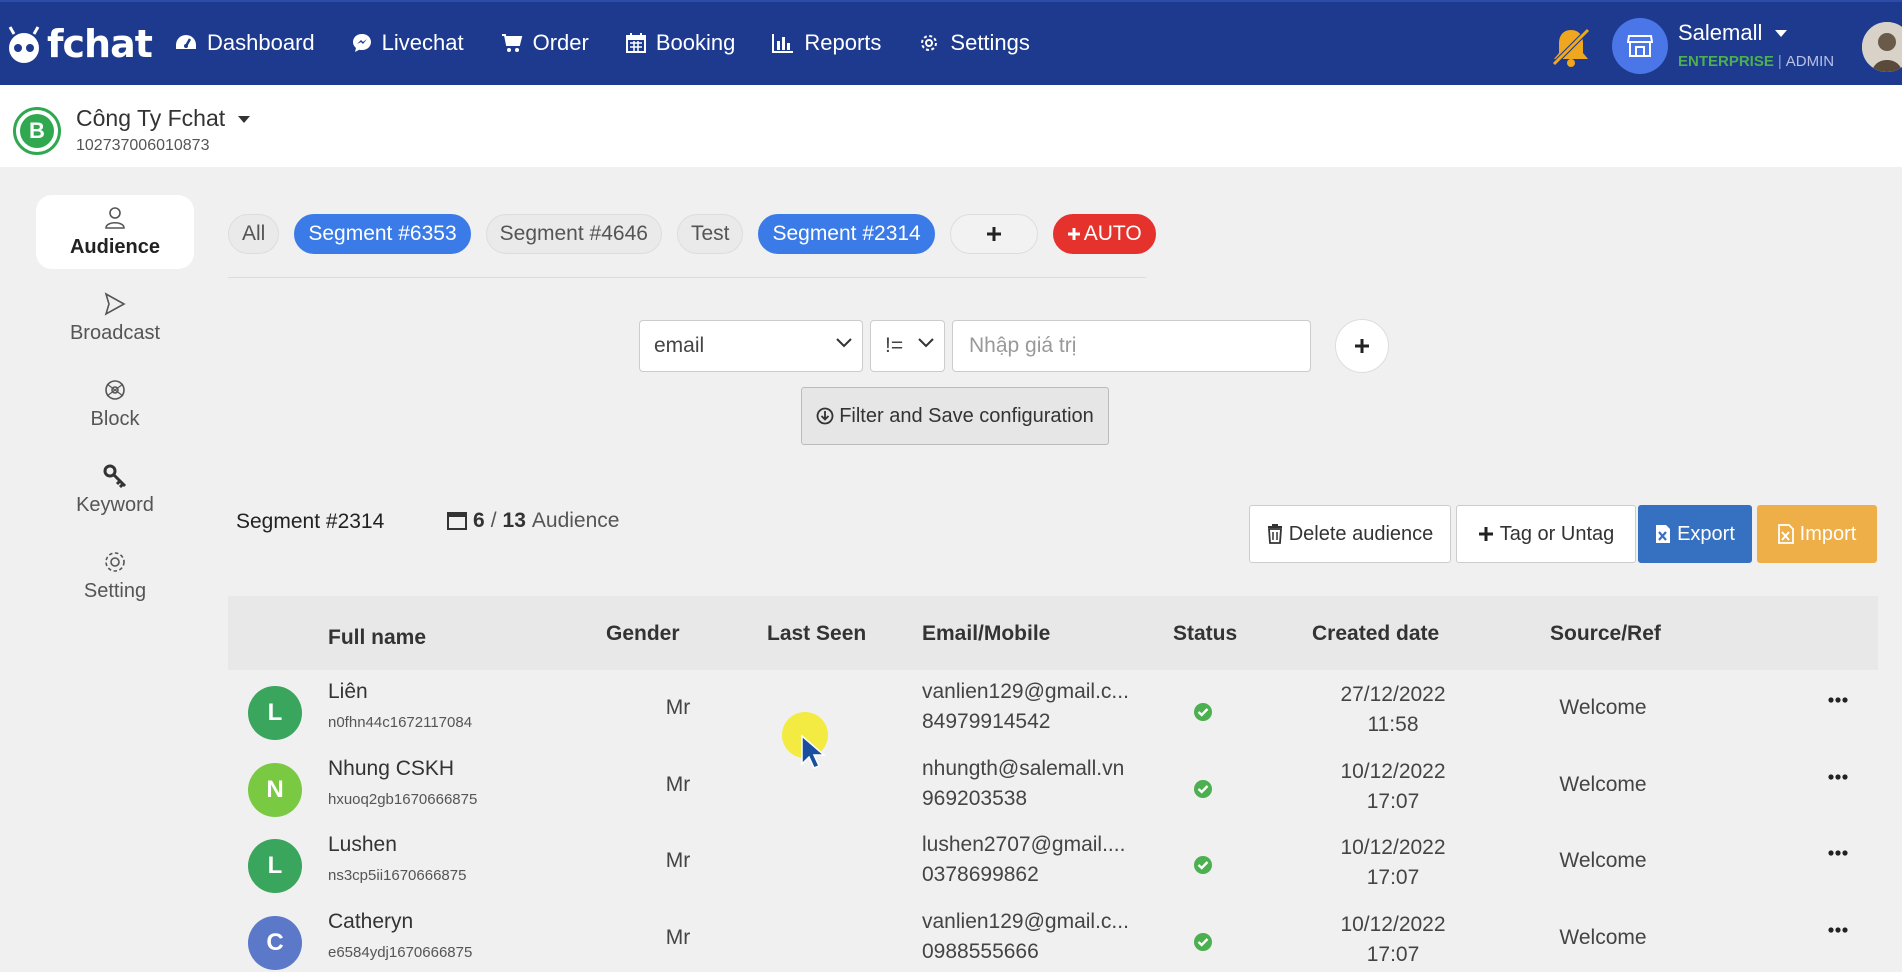  What do you see at coordinates (377, 638) in the screenshot?
I see `col-full-name: Full name` at bounding box center [377, 638].